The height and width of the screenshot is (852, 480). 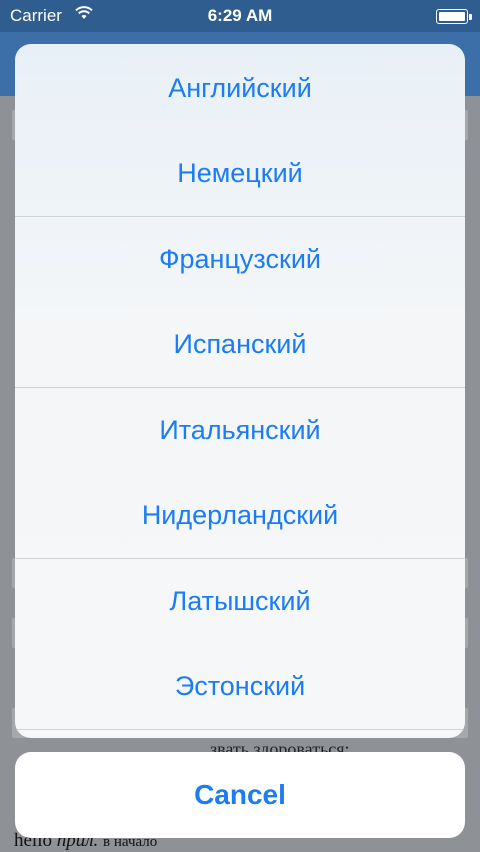 What do you see at coordinates (240, 344) in the screenshot?
I see `language-option-spanish: Испанский` at bounding box center [240, 344].